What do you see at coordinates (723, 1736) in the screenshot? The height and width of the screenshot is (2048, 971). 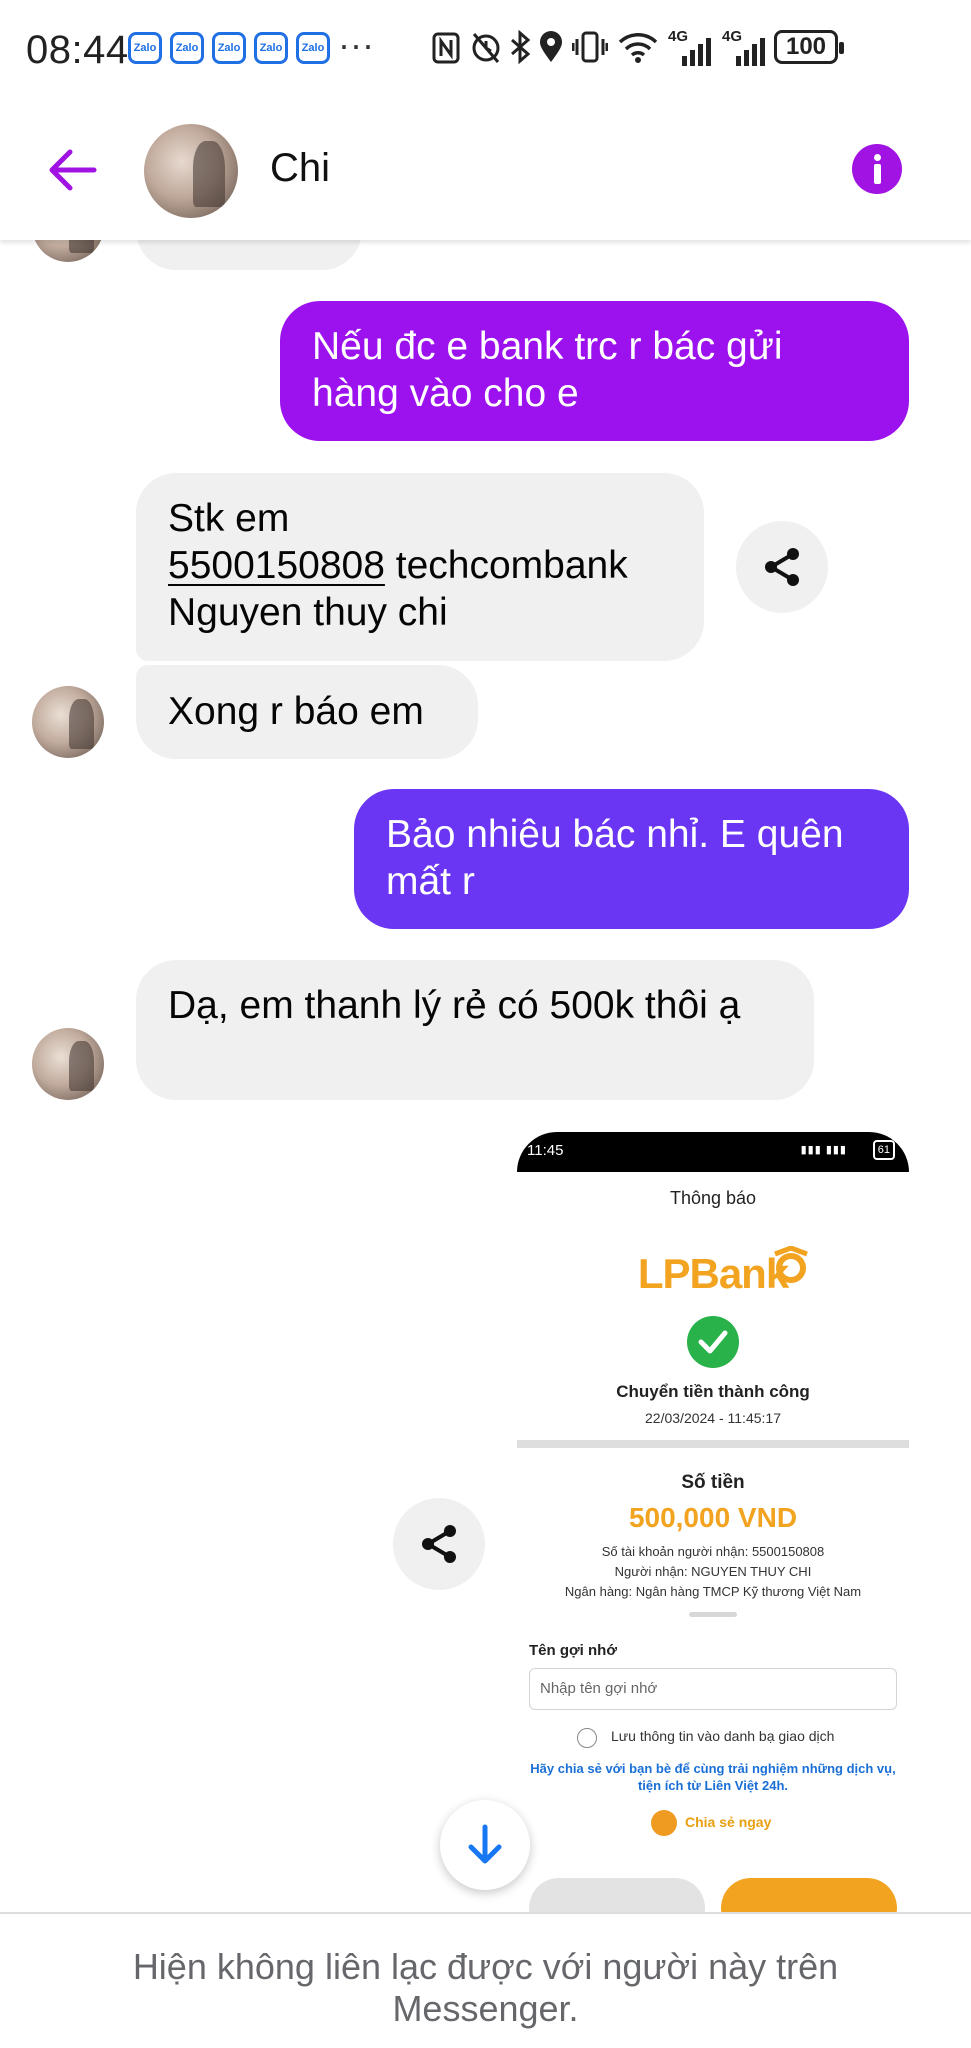 I see `save-contact-label: Lưu thông tin vào danh bạ giao dịch` at bounding box center [723, 1736].